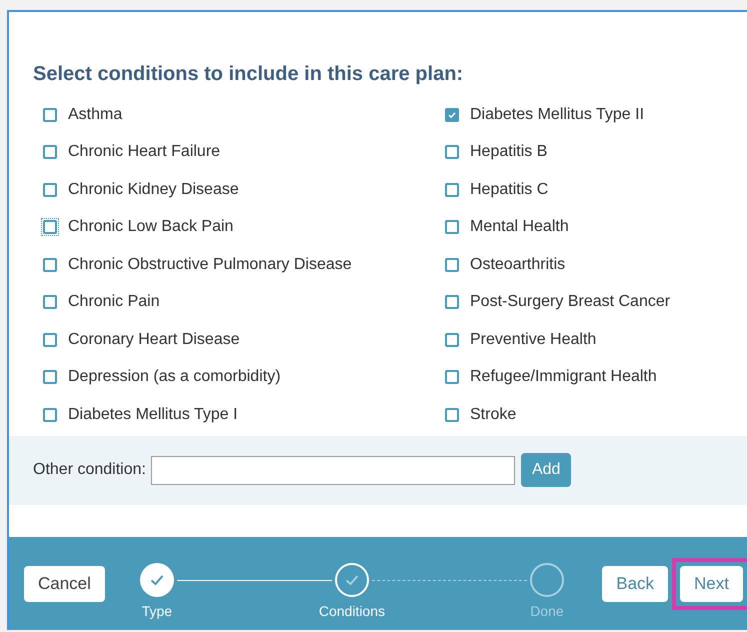 The image size is (747, 632). Describe the element at coordinates (144, 152) in the screenshot. I see `checkbox-label: Chronic Heart Failure` at that location.